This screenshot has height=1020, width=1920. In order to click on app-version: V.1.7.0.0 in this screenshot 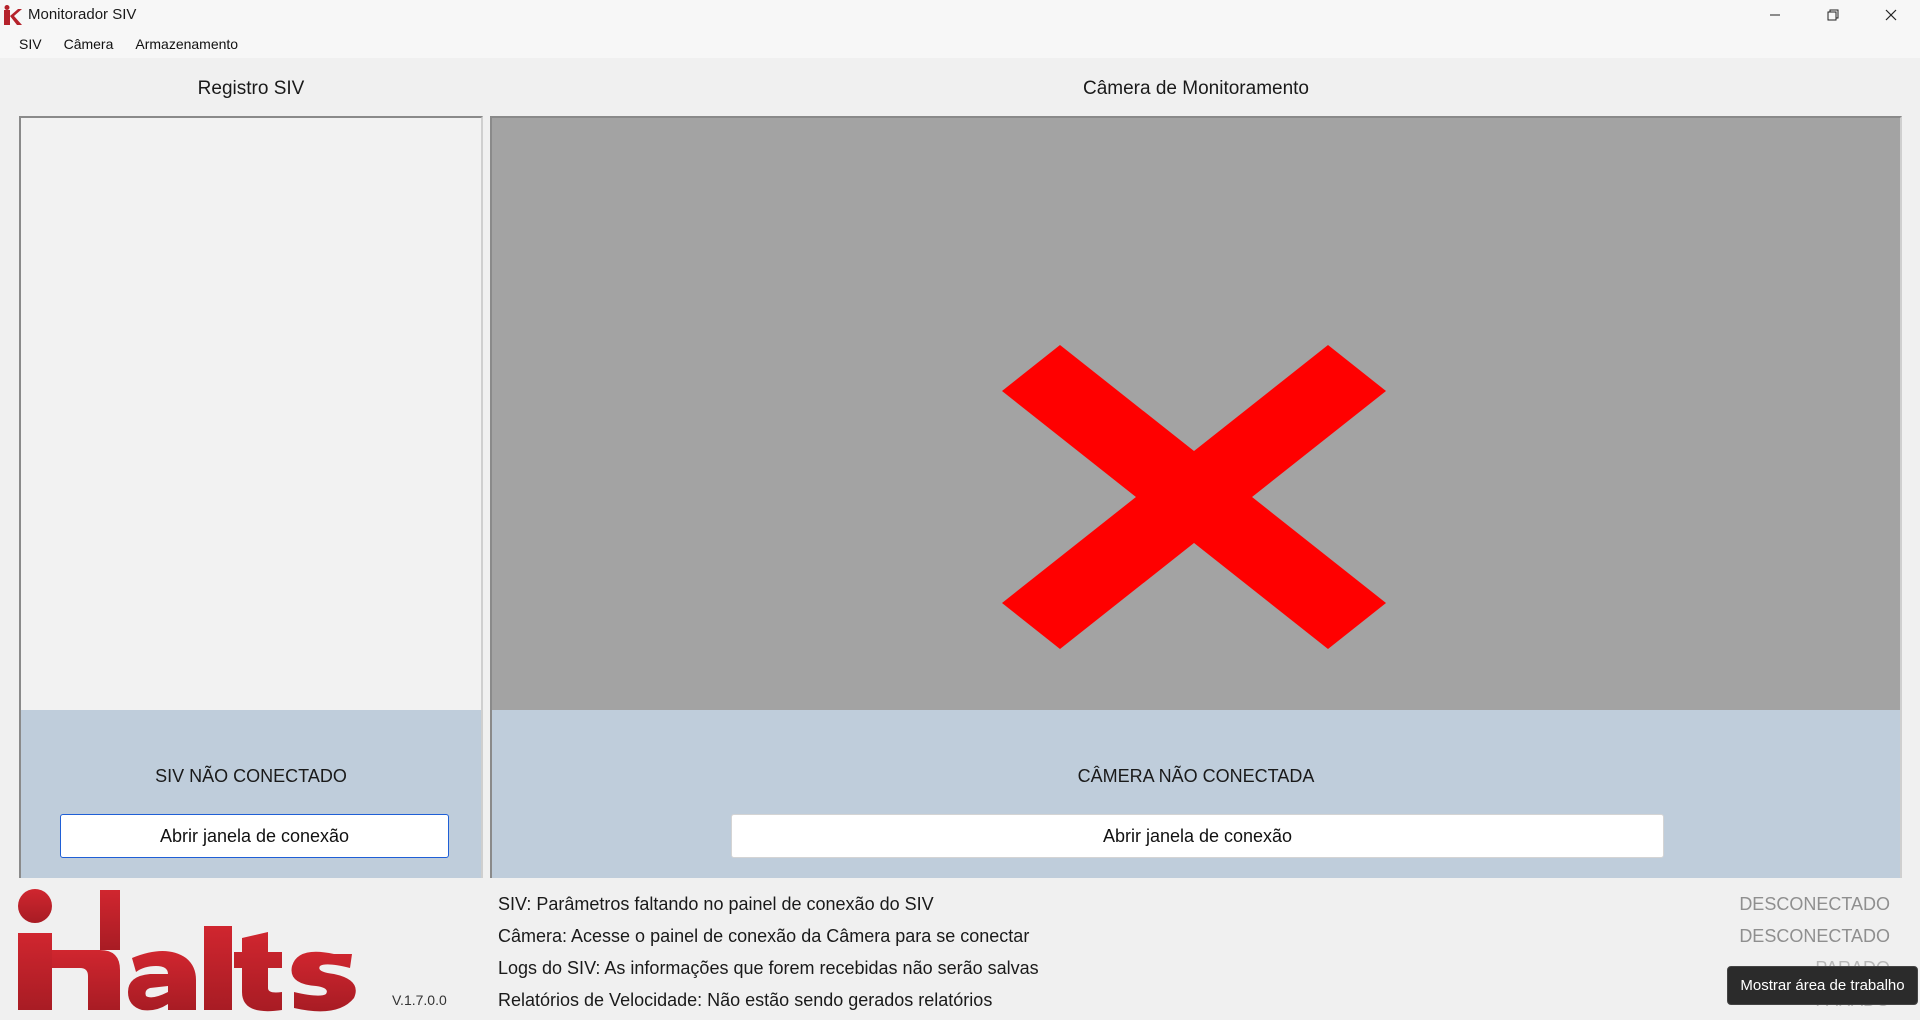, I will do `click(419, 1000)`.